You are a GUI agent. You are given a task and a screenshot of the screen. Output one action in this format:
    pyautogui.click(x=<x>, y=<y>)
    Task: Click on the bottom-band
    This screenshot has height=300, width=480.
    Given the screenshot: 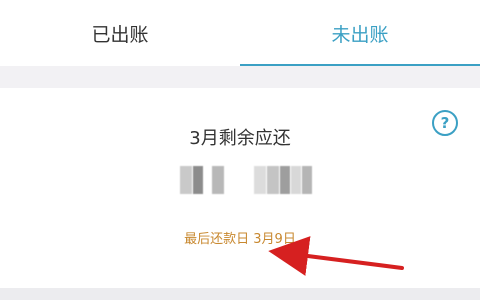 What is the action you would take?
    pyautogui.click(x=240, y=294)
    